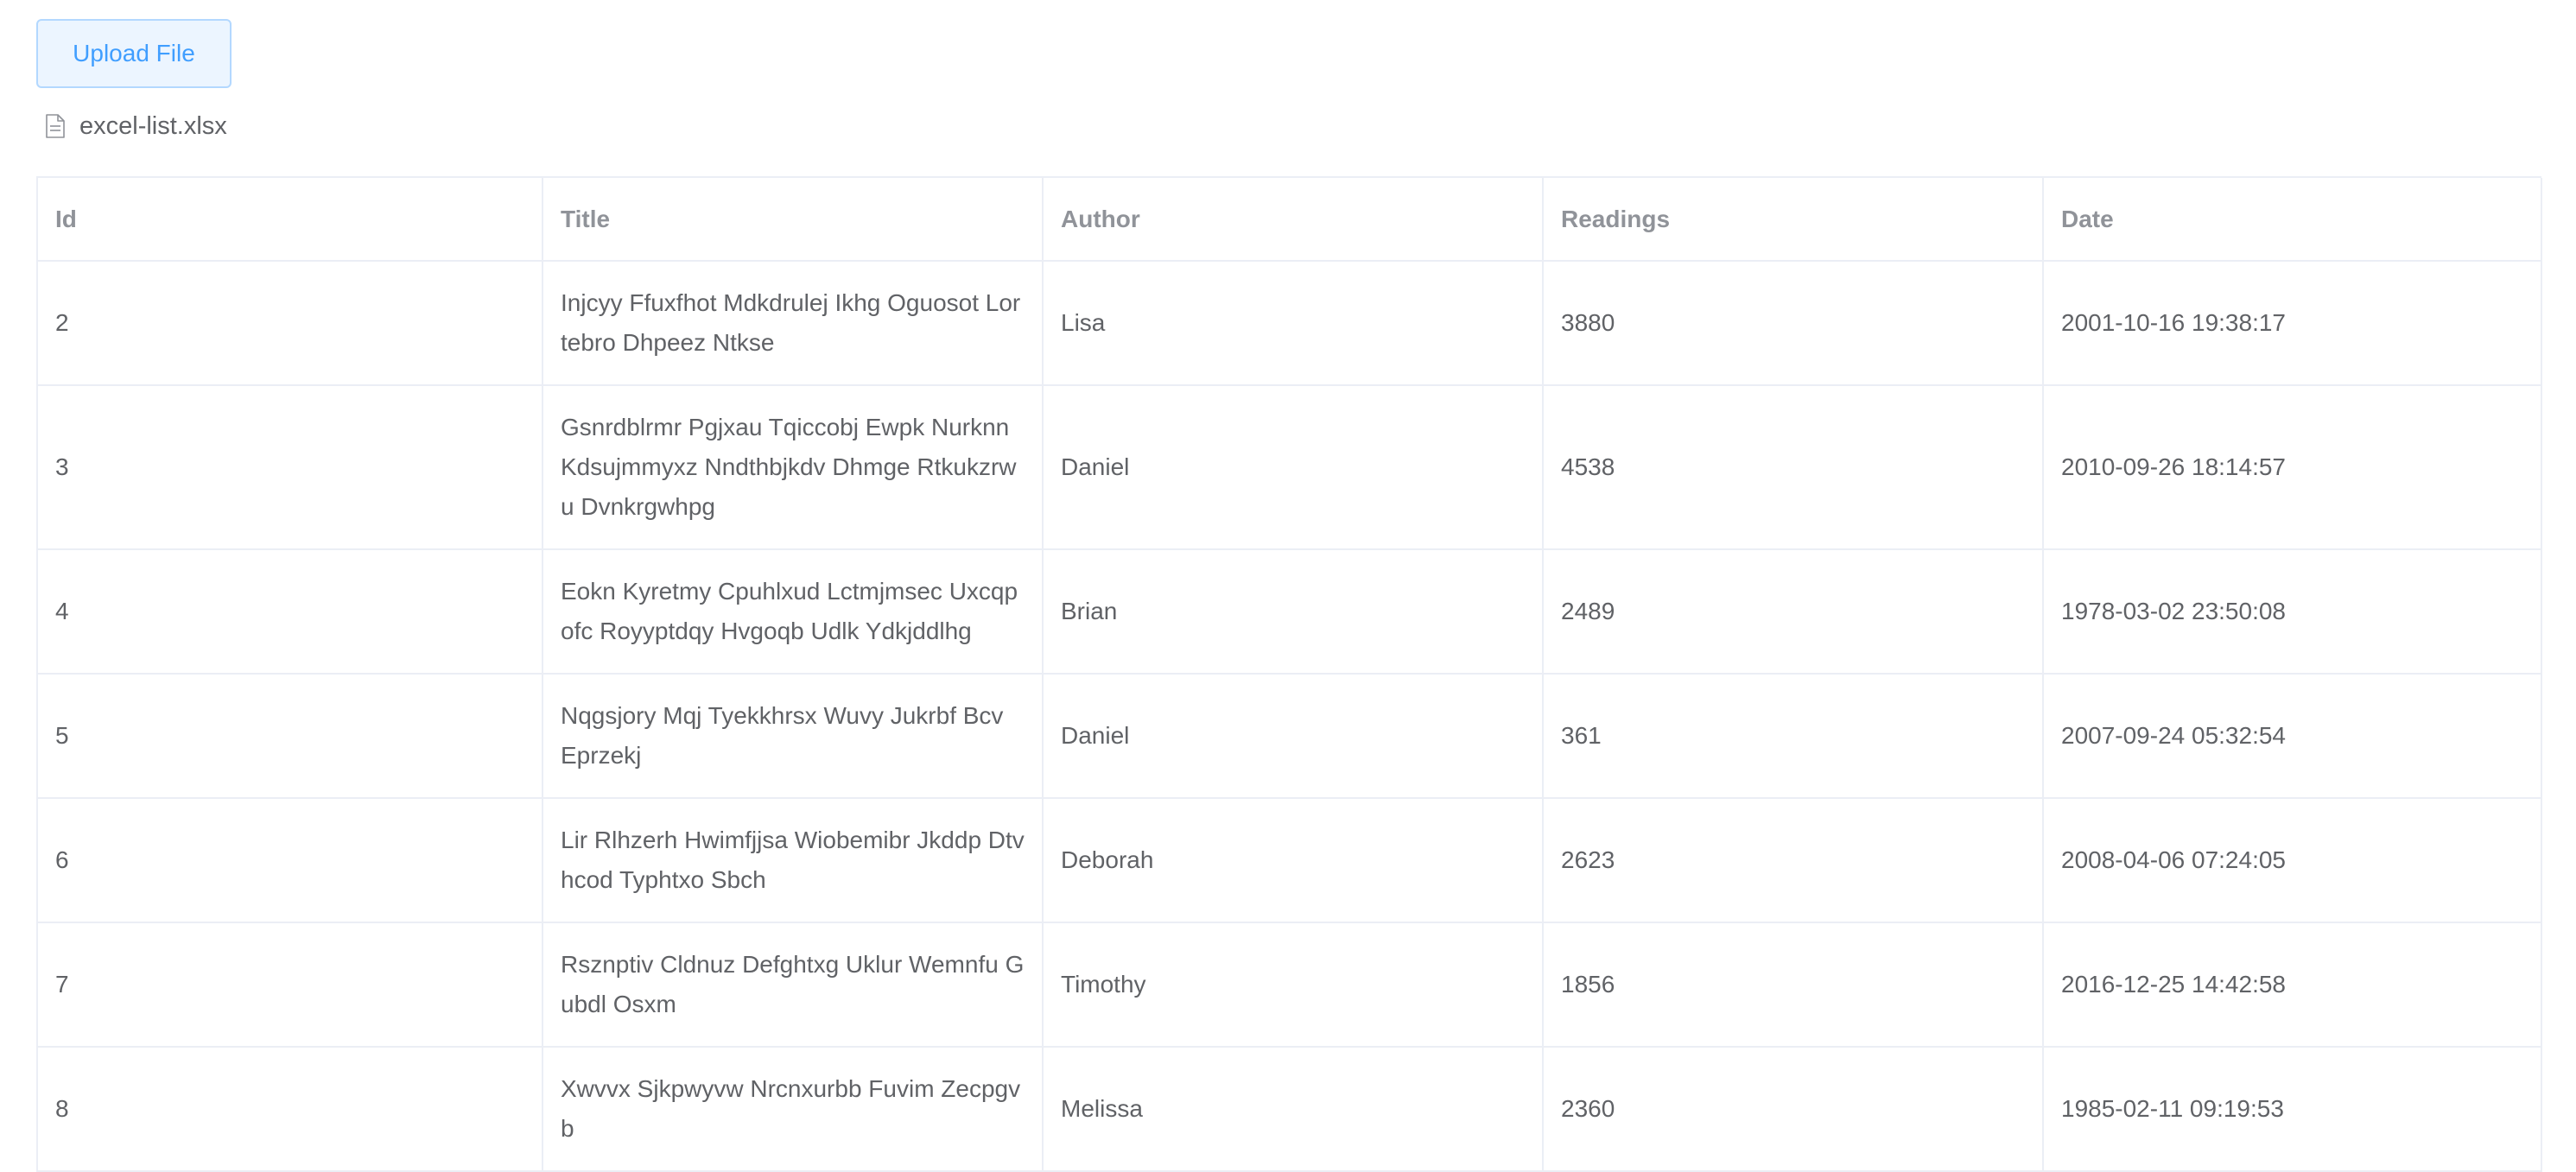 Image resolution: width=2576 pixels, height=1172 pixels. What do you see at coordinates (1293, 612) in the screenshot?
I see `cell-author: Brian` at bounding box center [1293, 612].